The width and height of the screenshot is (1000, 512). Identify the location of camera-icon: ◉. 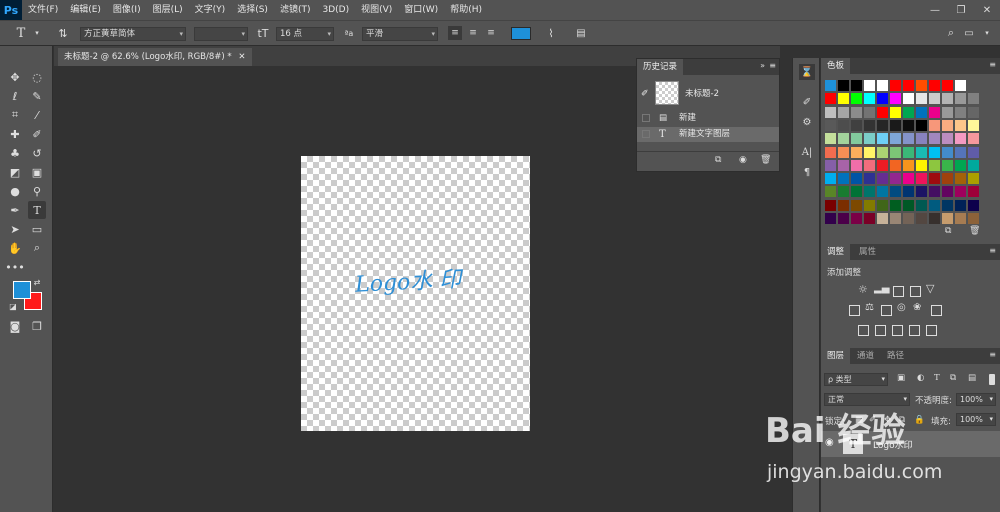
(743, 160).